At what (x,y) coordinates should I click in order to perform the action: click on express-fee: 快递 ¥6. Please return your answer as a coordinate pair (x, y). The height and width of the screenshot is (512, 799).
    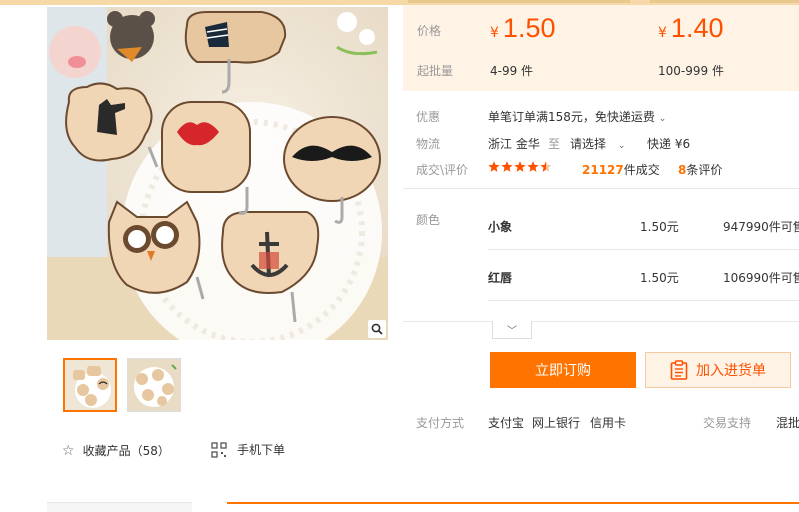
    Looking at the image, I should click on (669, 144).